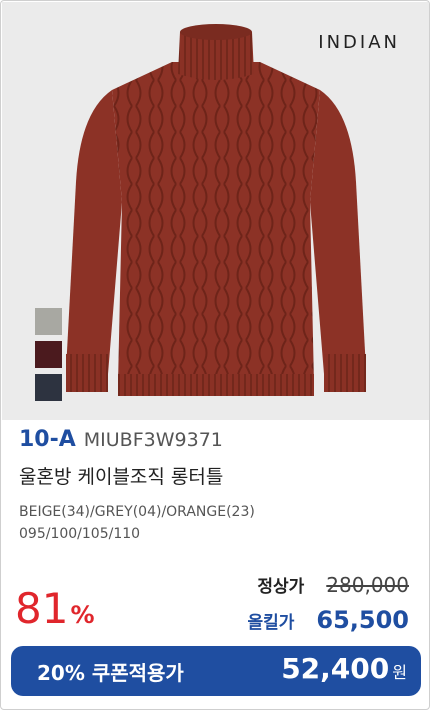  Describe the element at coordinates (153, 440) in the screenshot. I see `style-code: MIUBF3W9371` at that location.